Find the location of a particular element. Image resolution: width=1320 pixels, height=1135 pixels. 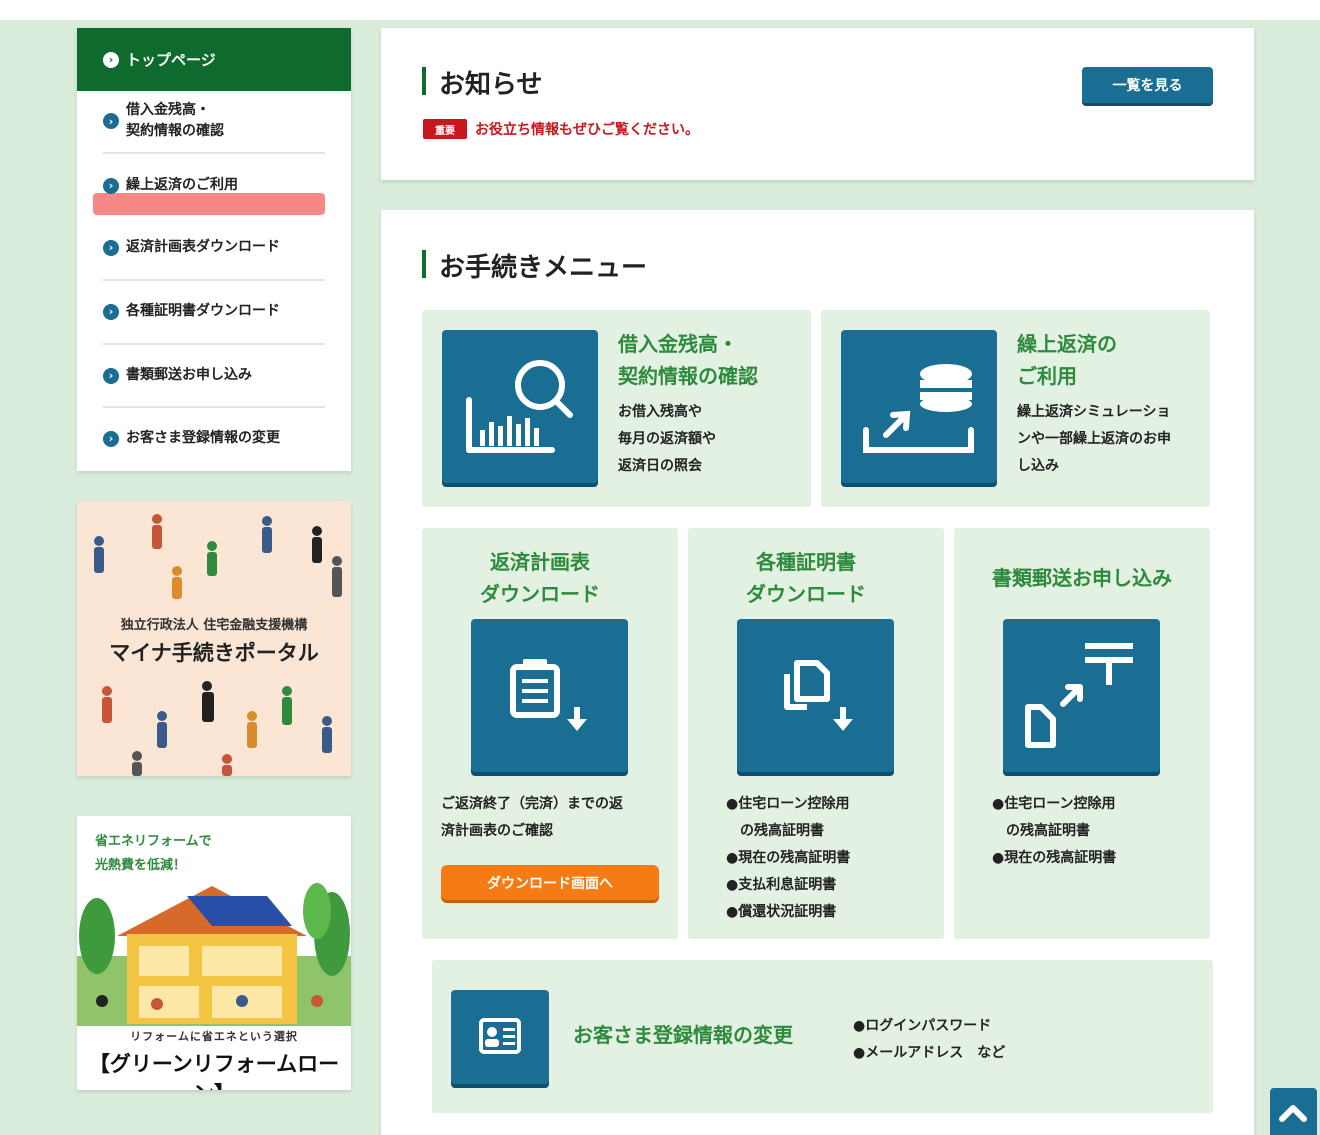

sidebar-item-label: 書類郵送お申し込み is located at coordinates (189, 375).